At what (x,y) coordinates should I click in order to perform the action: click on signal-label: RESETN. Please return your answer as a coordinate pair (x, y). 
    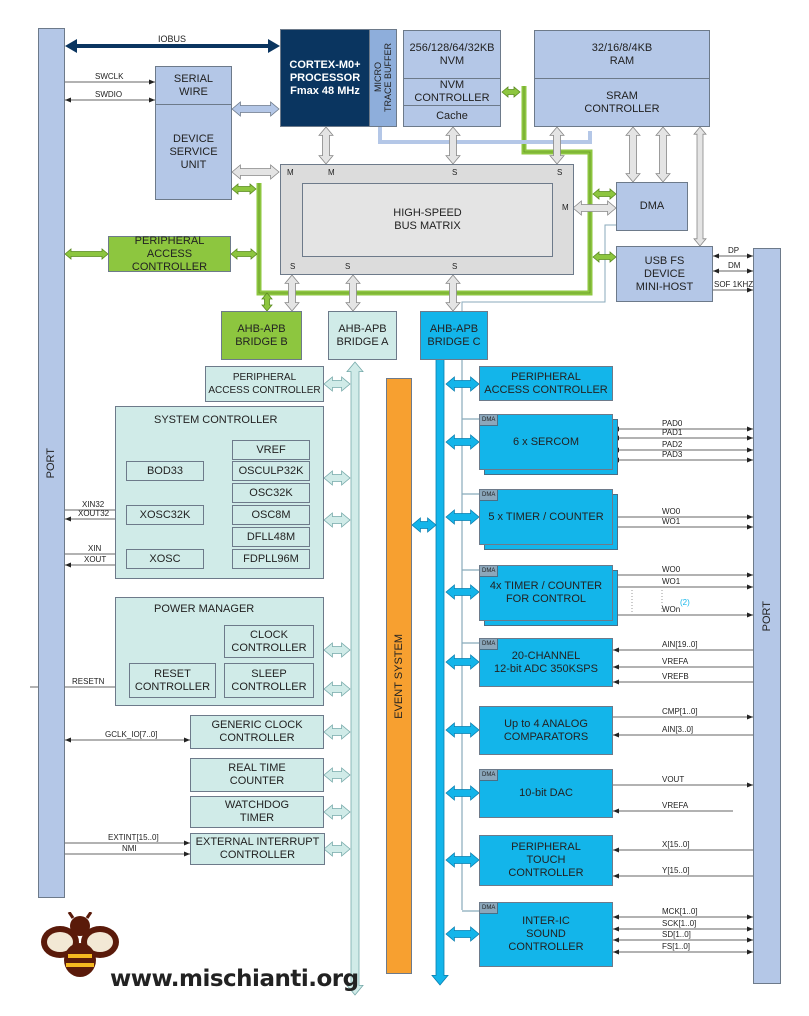
    Looking at the image, I should click on (88, 681).